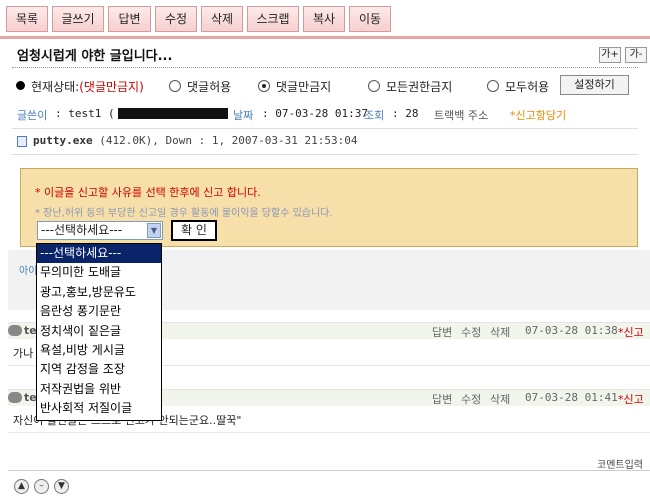 The width and height of the screenshot is (650, 503). Describe the element at coordinates (175, 86) in the screenshot. I see `radio-allow-comments` at that location.